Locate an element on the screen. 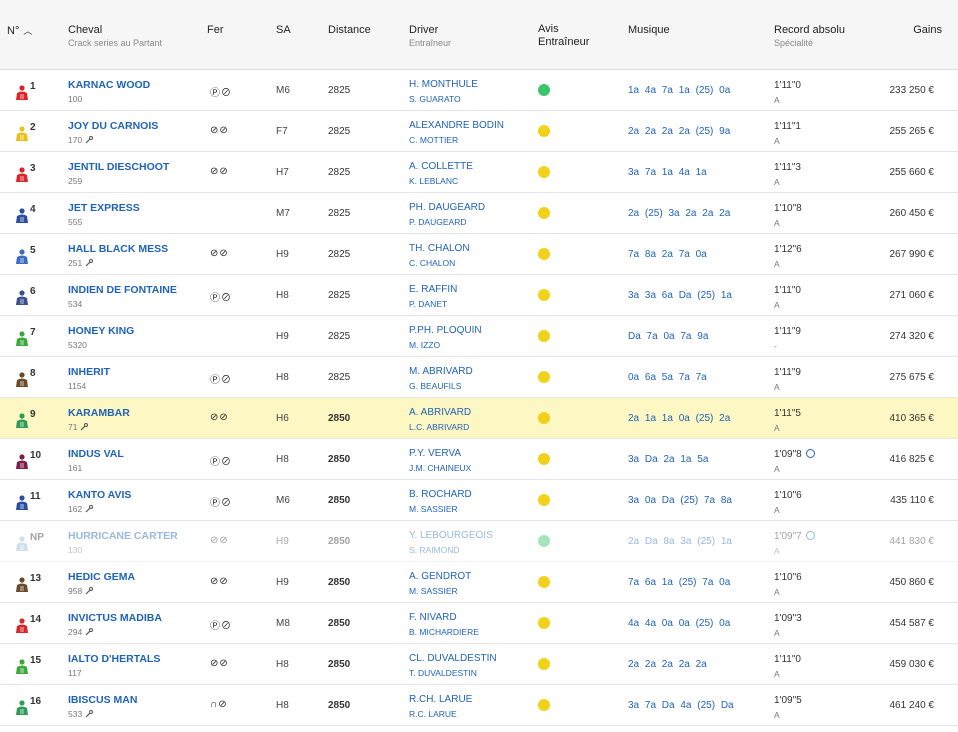 The width and height of the screenshot is (958, 732). record-absolu: 1'11"1 is located at coordinates (787, 126).